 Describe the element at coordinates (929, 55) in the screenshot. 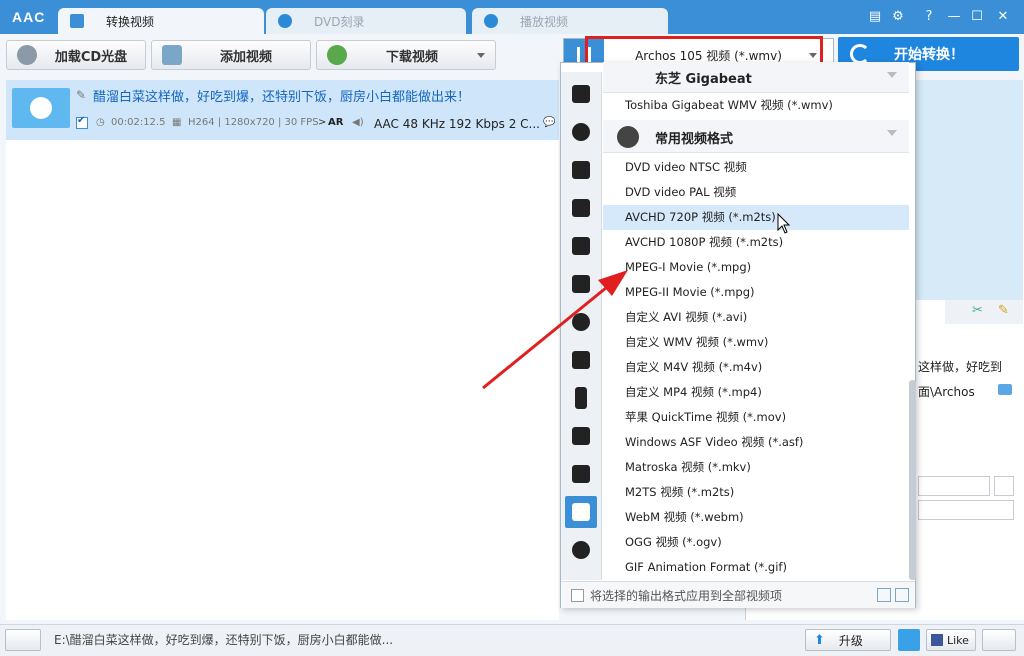

I see `start-convert-label: 开始转换！` at that location.